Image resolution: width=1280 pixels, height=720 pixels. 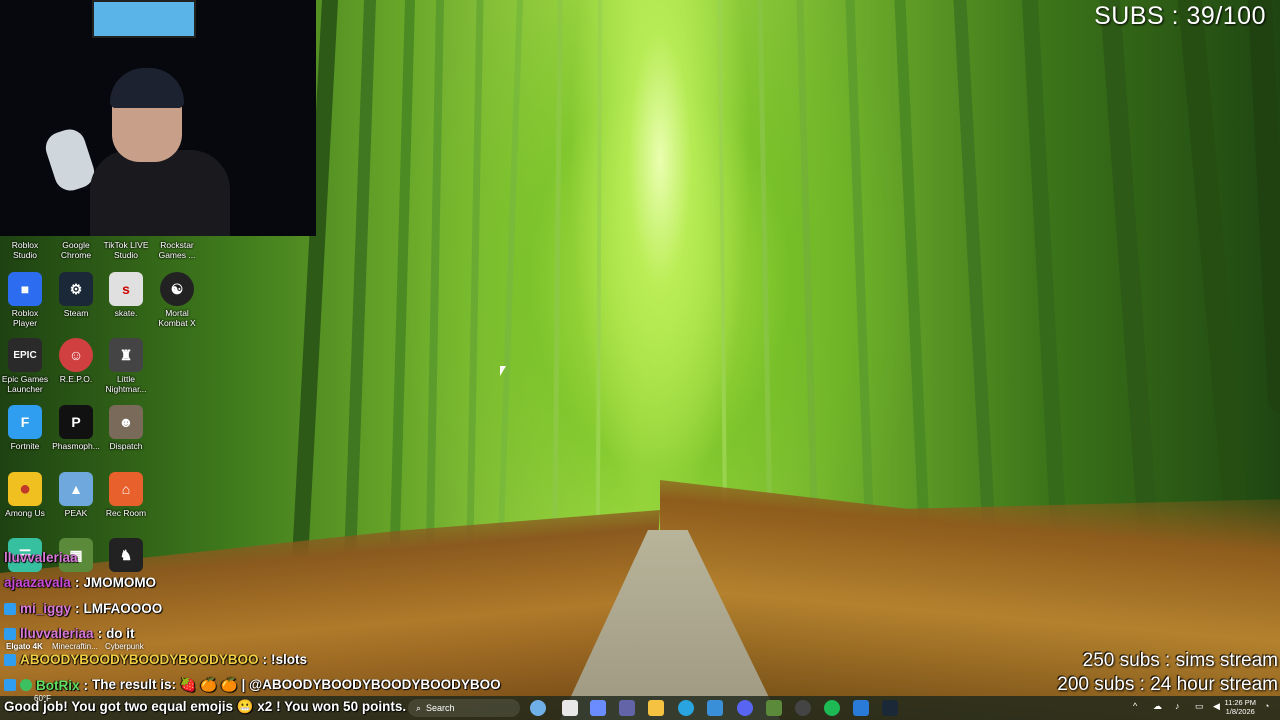 What do you see at coordinates (1240, 702) in the screenshot?
I see `clock-time: 11:26 PM` at bounding box center [1240, 702].